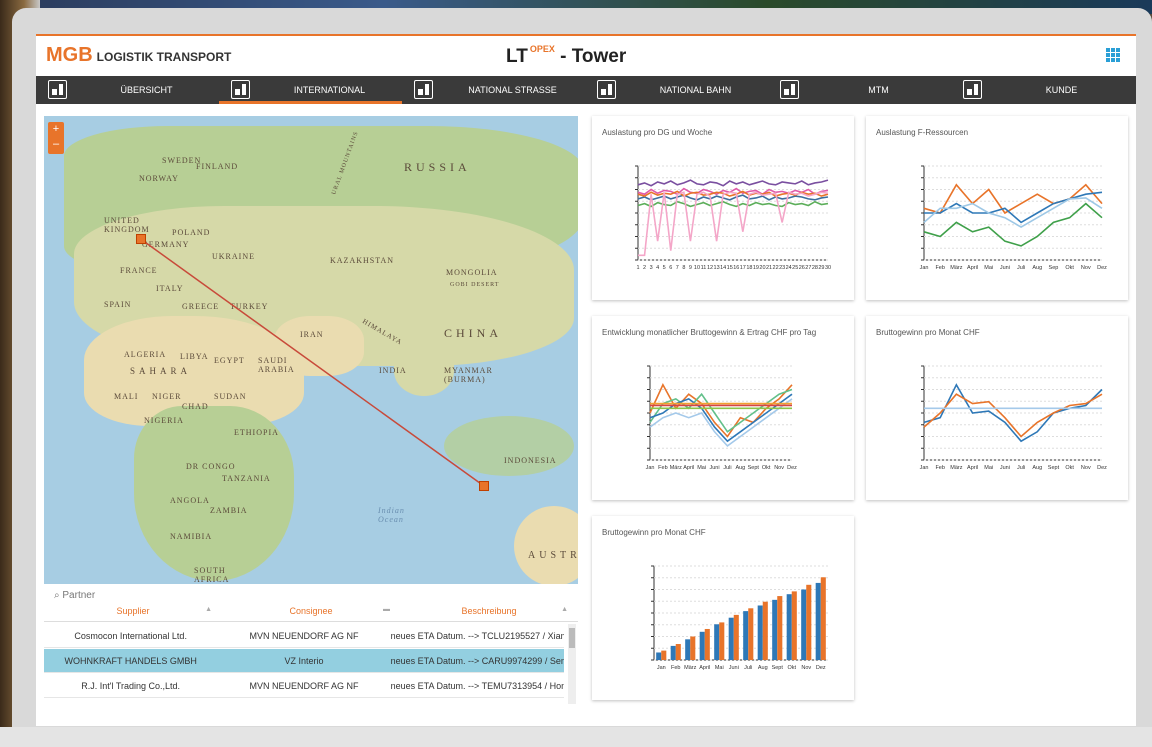 Image resolution: width=1152 pixels, height=747 pixels. What do you see at coordinates (69, 55) in the screenshot?
I see `brand-main: MGB` at bounding box center [69, 55].